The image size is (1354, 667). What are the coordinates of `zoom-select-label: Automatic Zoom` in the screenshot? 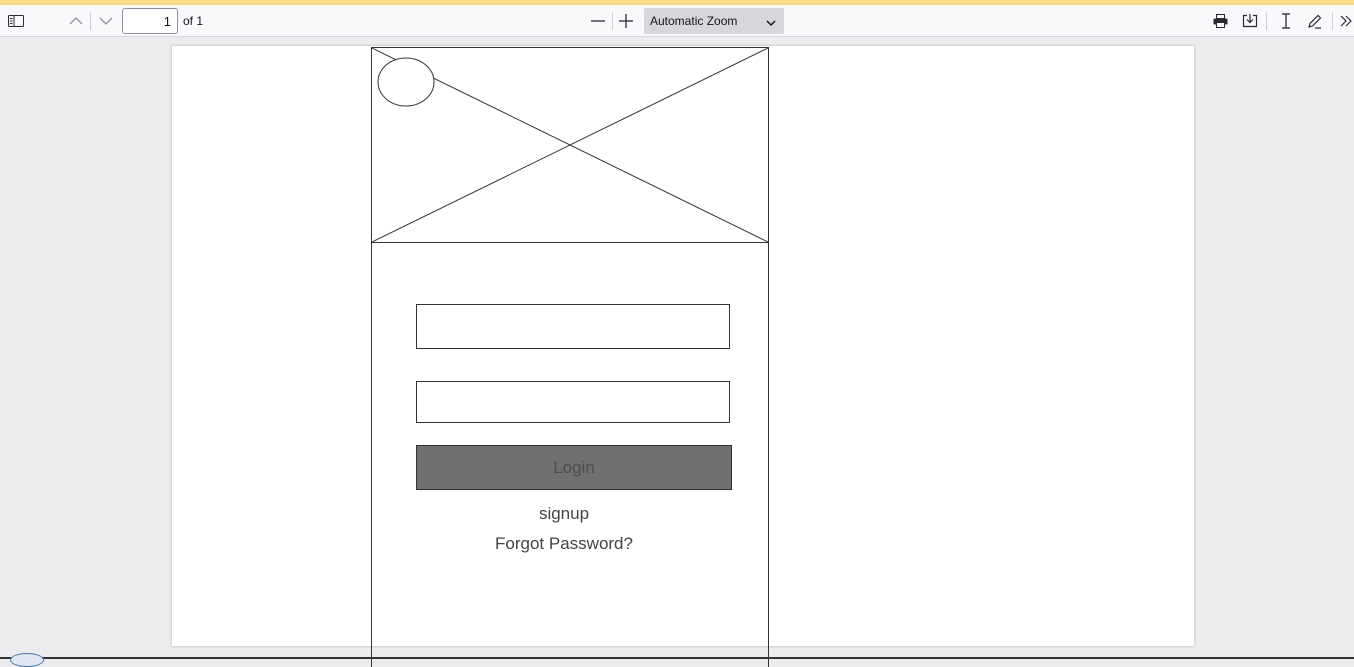 It's located at (694, 21).